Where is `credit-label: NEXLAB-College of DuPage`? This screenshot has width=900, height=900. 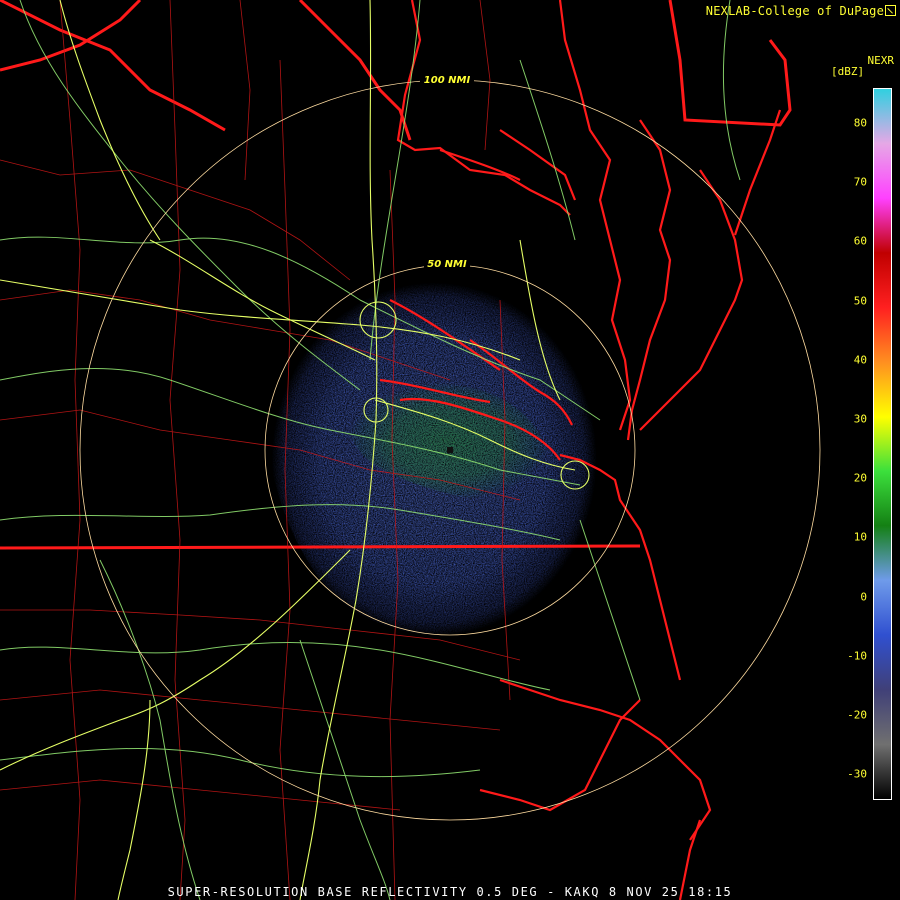 credit-label: NEXLAB-College of DuPage is located at coordinates (794, 11).